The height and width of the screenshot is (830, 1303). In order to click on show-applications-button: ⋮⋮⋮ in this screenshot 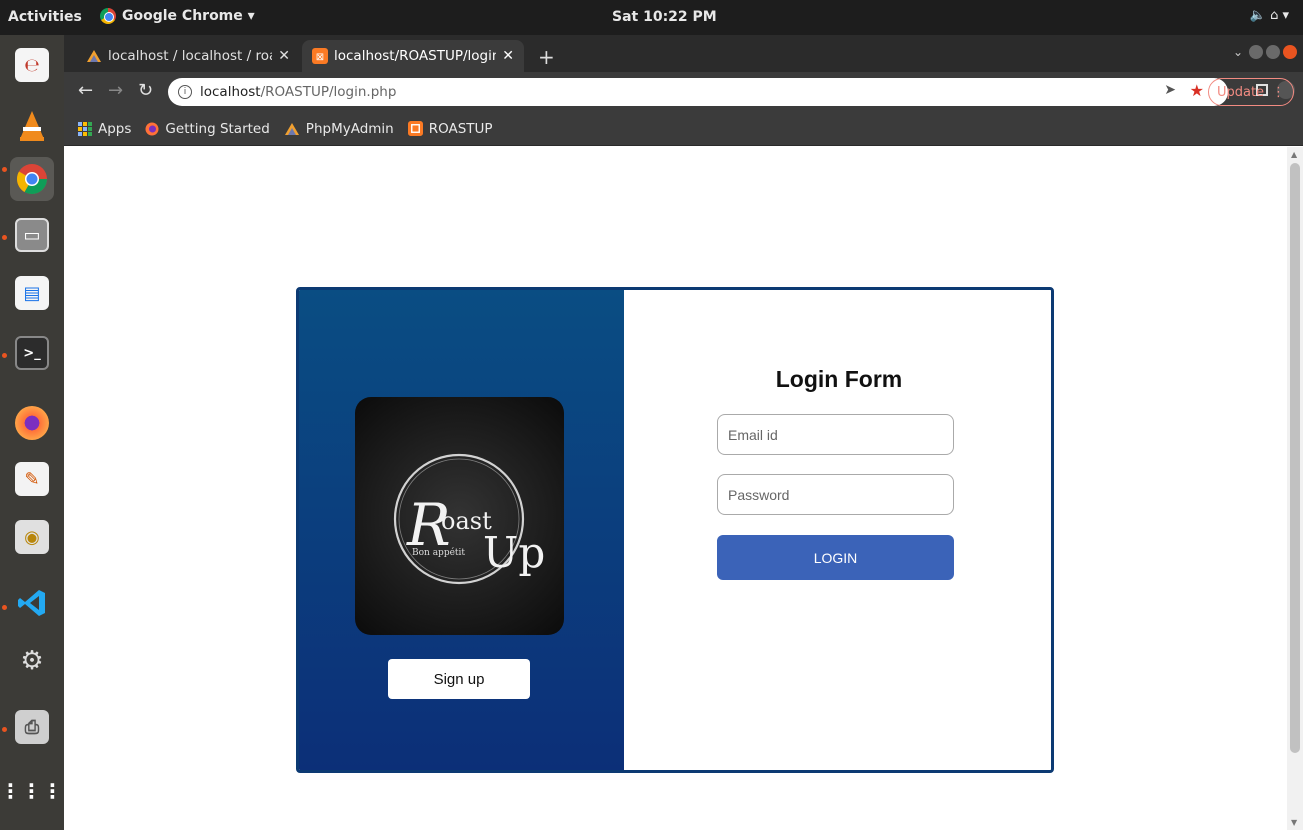, I will do `click(32, 791)`.